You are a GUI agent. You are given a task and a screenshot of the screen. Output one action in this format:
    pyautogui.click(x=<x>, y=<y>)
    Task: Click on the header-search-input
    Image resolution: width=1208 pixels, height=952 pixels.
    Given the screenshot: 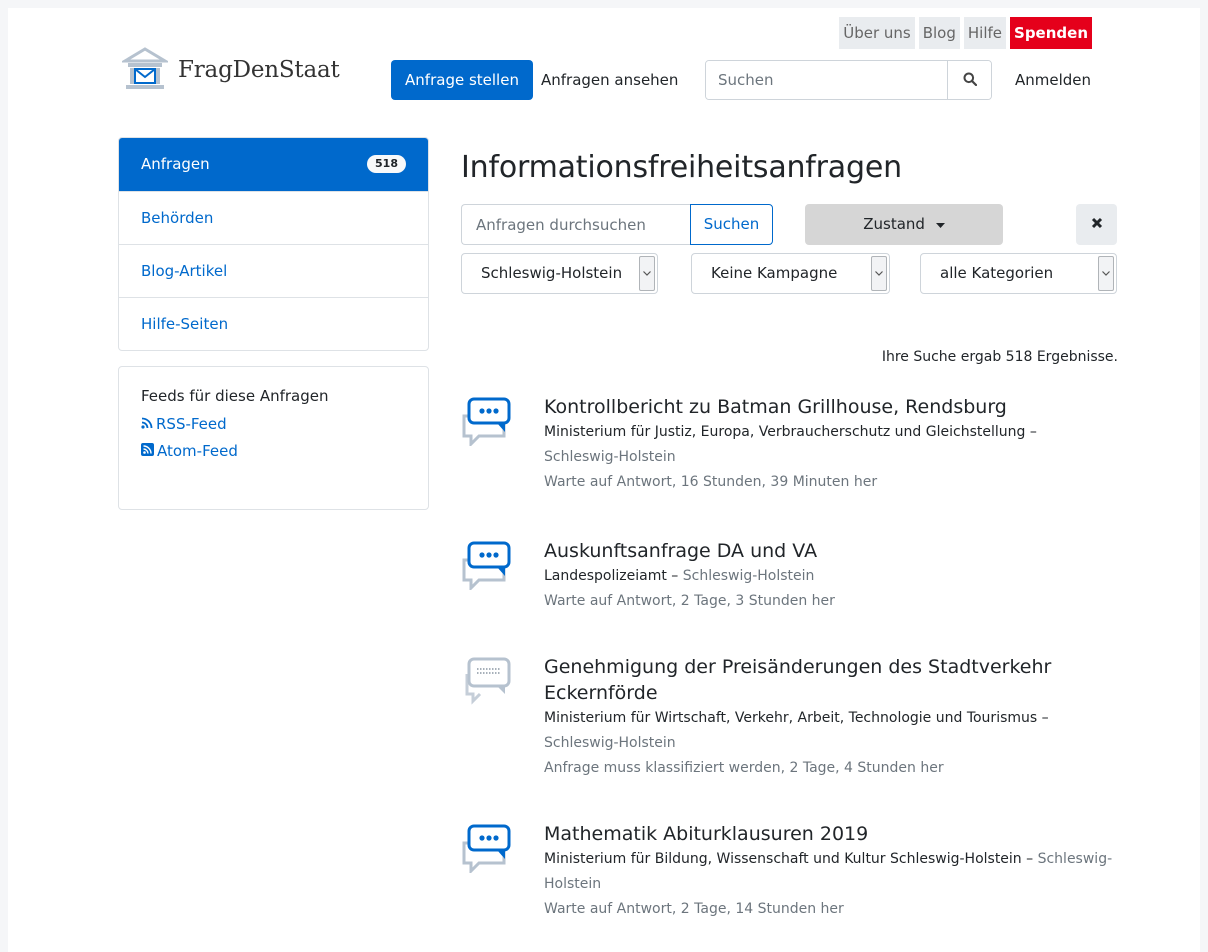 What is the action you would take?
    pyautogui.click(x=826, y=80)
    